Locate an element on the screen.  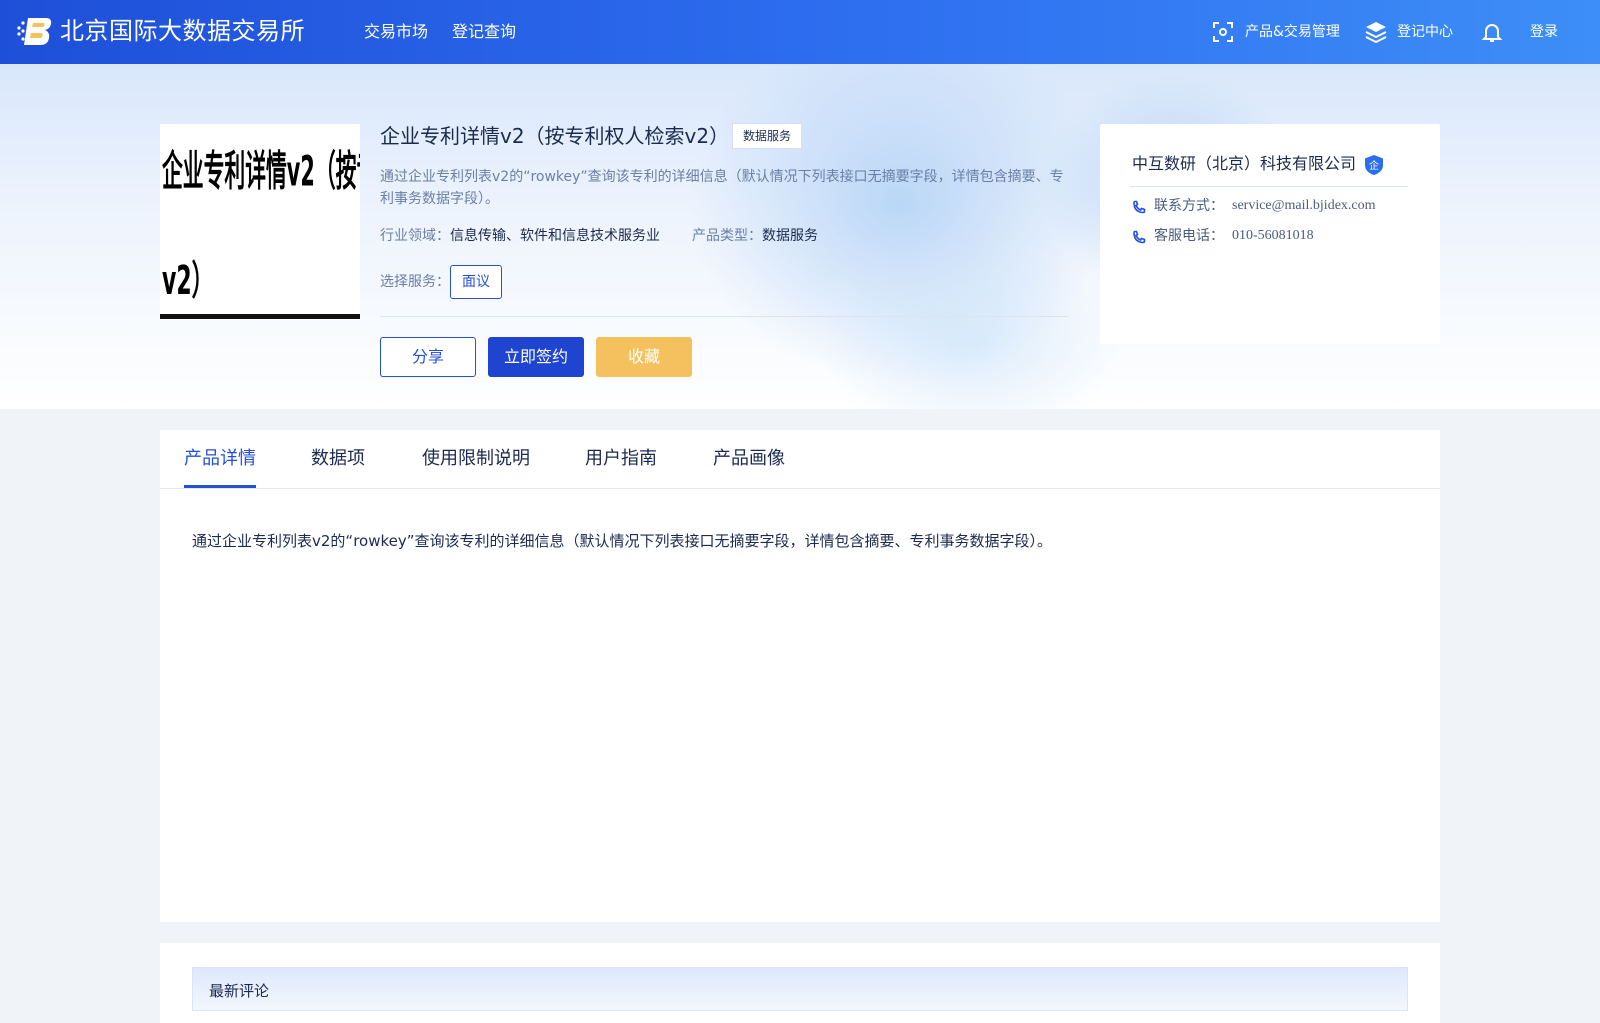
sign-now-button: 立即签约 is located at coordinates (536, 357).